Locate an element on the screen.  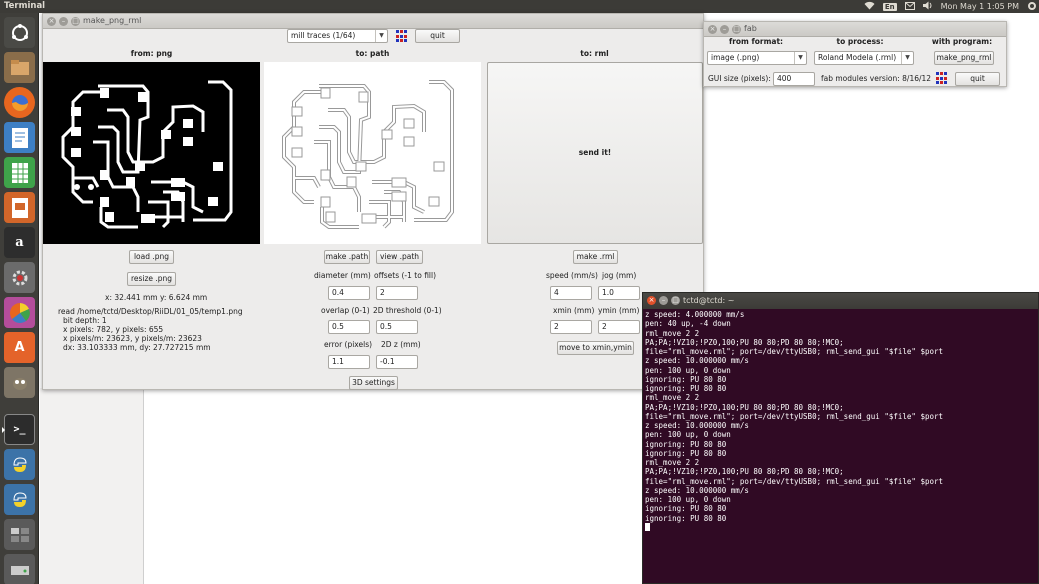
process-select: Roland Modela (.rml) ▼ is located at coordinates (864, 58).